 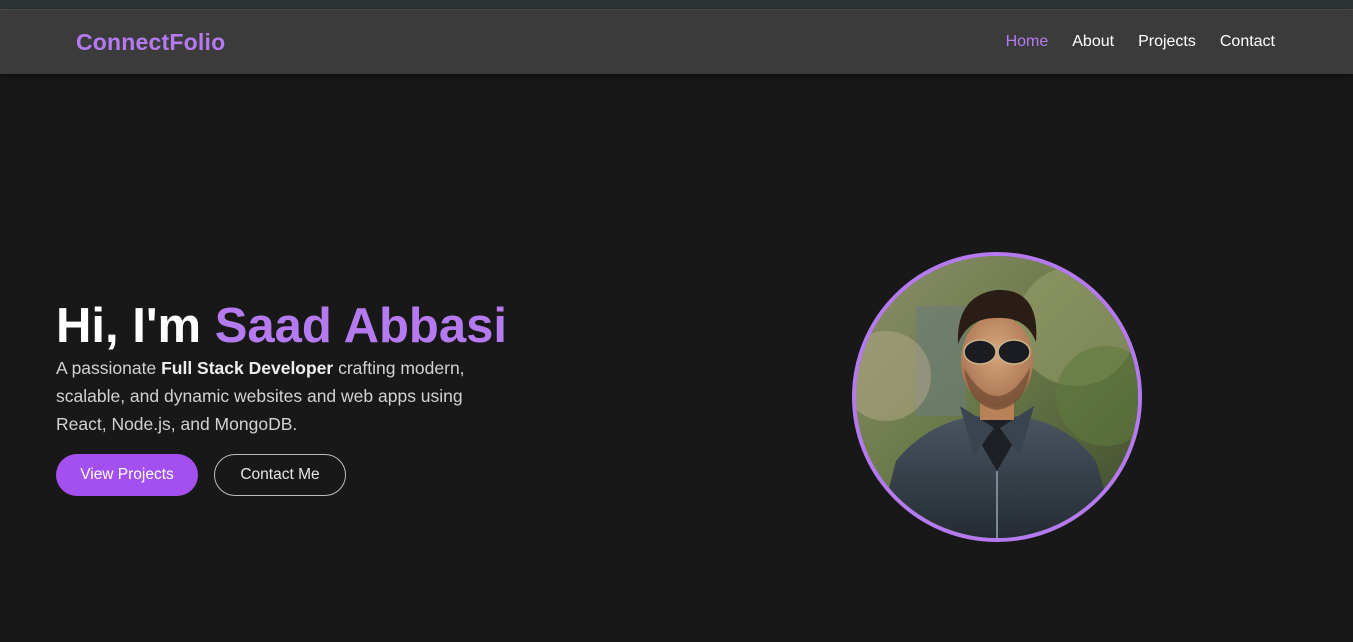 I want to click on view-projects-button: View Projects, so click(x=127, y=475).